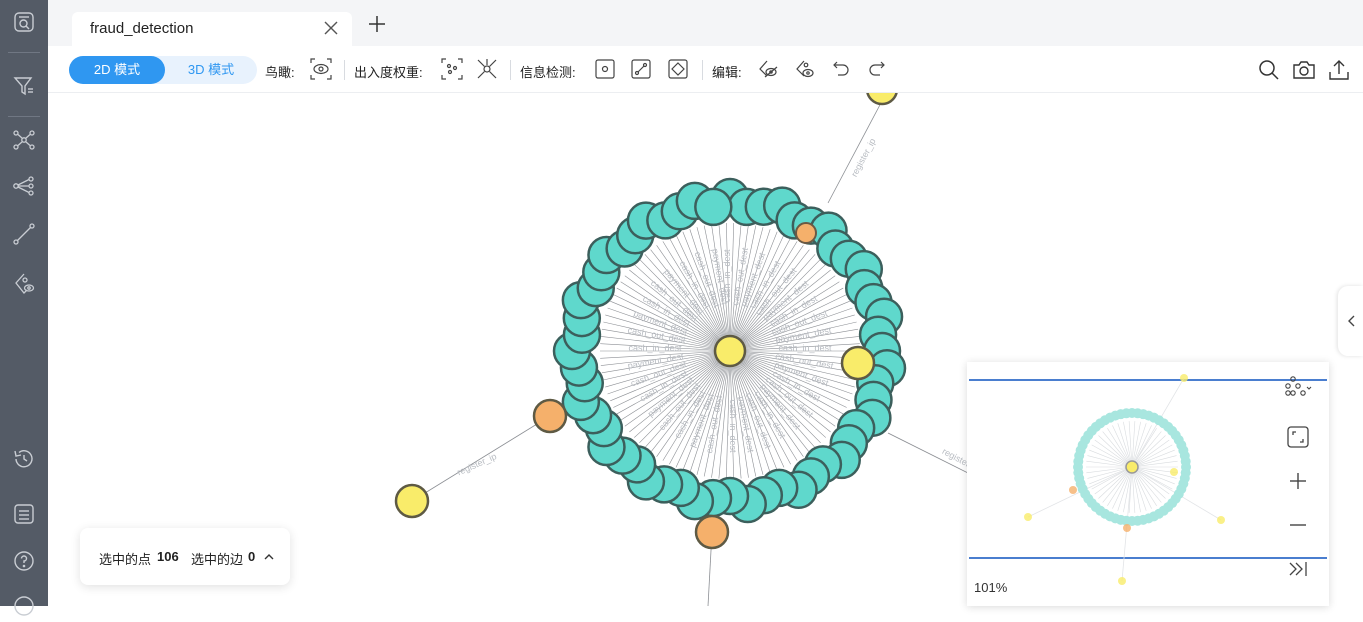  What do you see at coordinates (24, 22) in the screenshot?
I see `search-panel-icon` at bounding box center [24, 22].